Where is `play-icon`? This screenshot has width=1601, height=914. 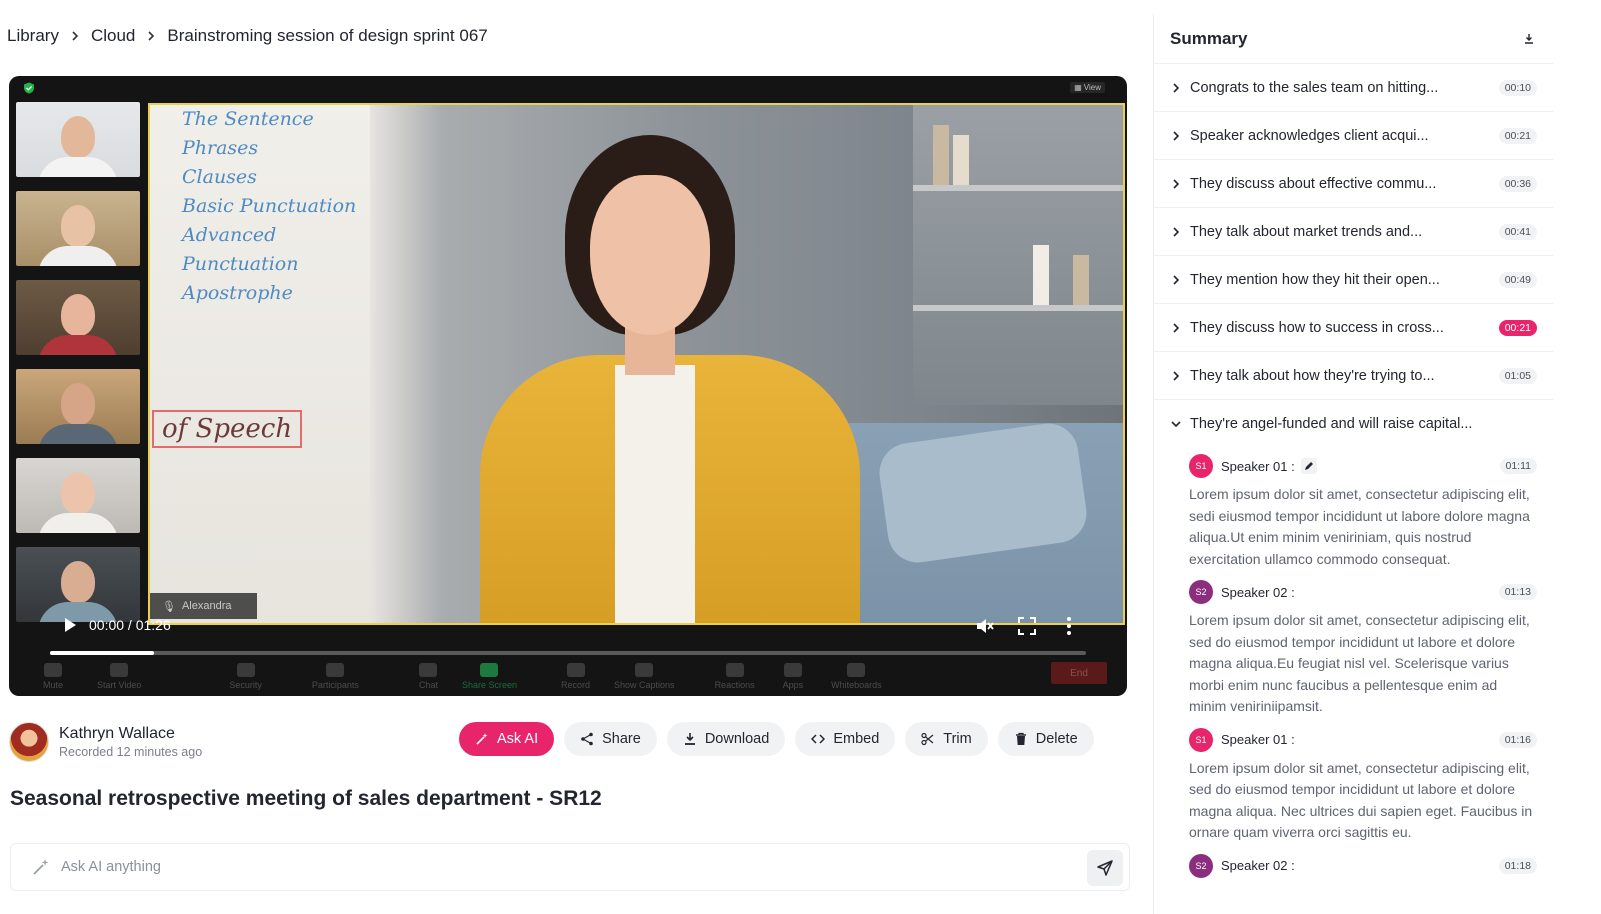 play-icon is located at coordinates (70, 625).